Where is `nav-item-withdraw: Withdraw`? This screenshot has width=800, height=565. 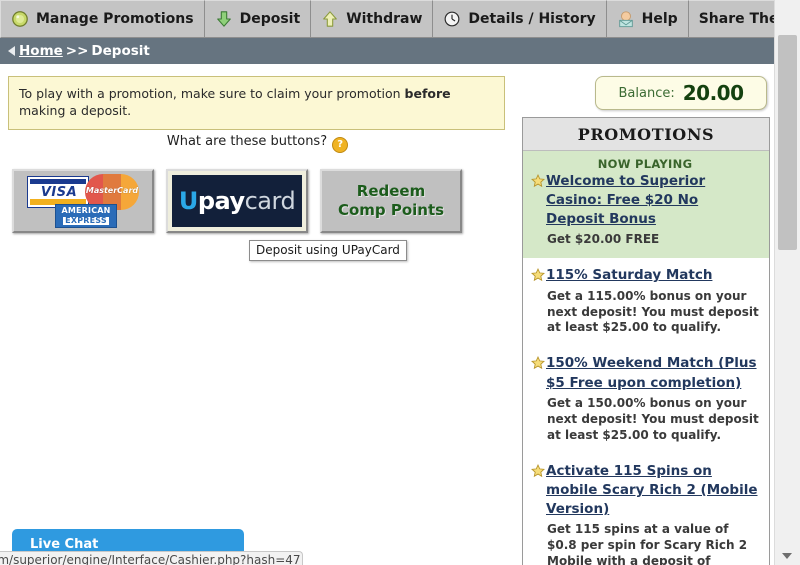
nav-item-withdraw: Withdraw is located at coordinates (372, 19).